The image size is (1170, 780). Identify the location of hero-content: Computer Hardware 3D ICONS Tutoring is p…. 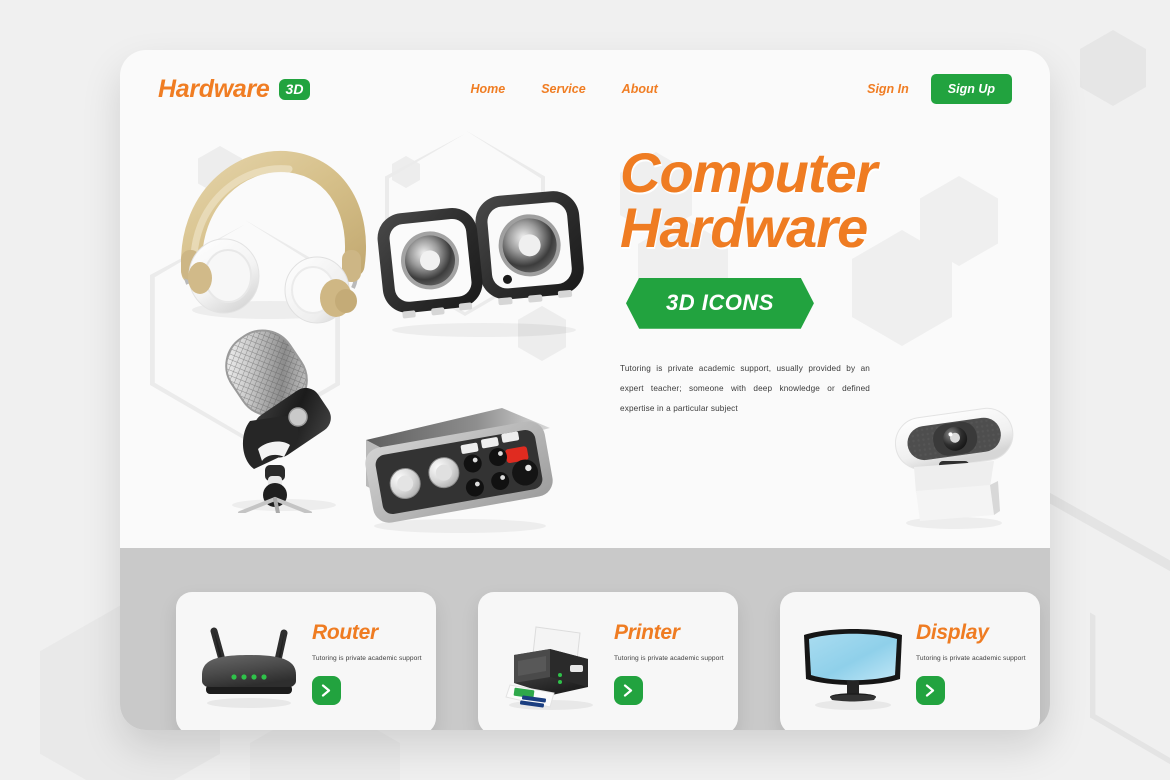
(815, 282).